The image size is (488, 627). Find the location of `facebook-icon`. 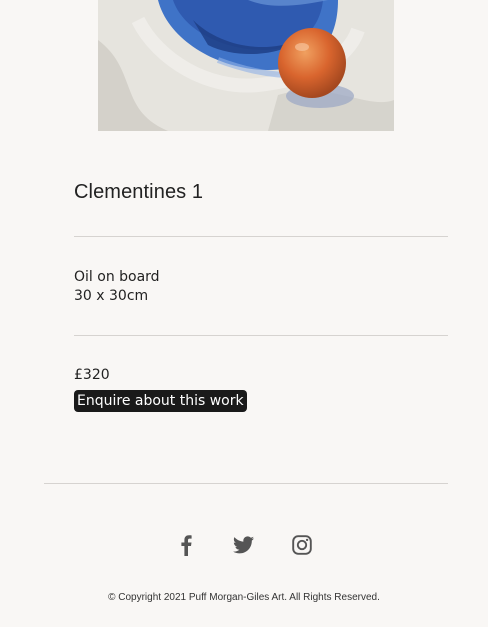

facebook-icon is located at coordinates (186, 545).